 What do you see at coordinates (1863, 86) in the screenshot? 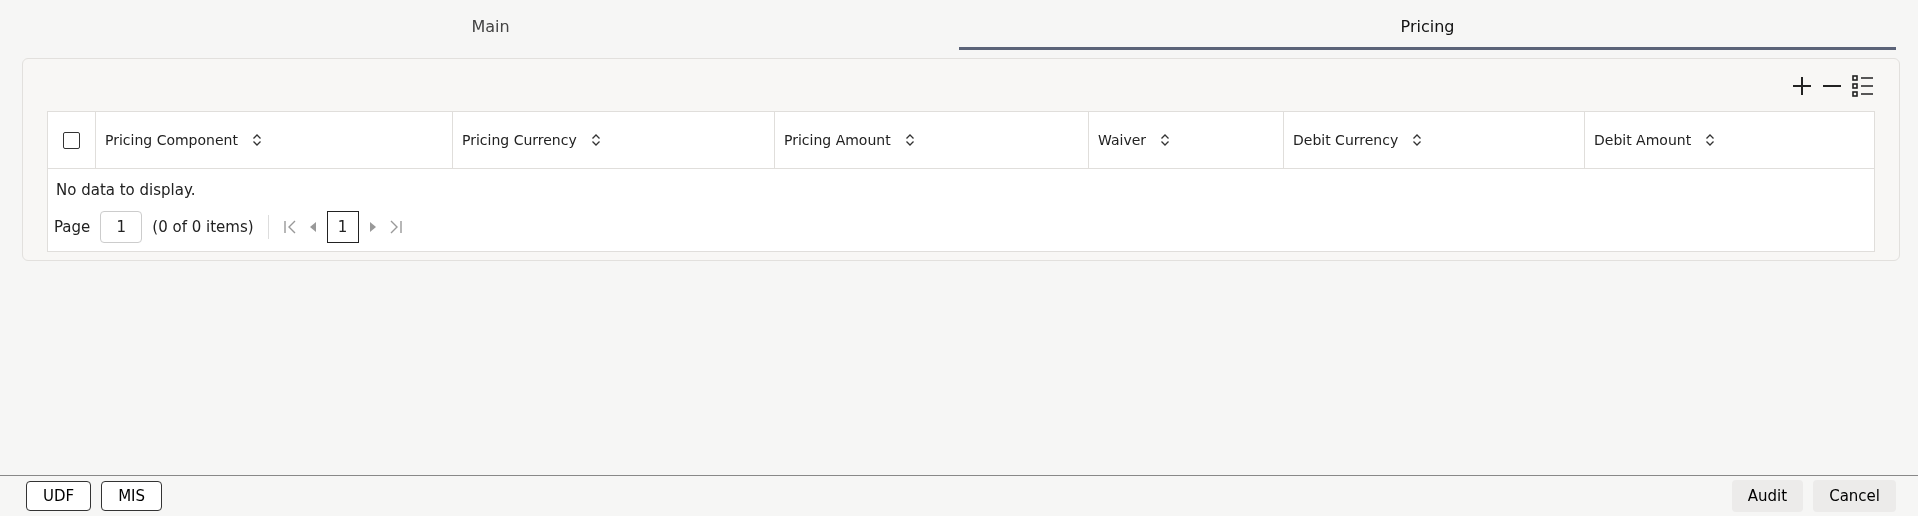
I see `list-icon` at bounding box center [1863, 86].